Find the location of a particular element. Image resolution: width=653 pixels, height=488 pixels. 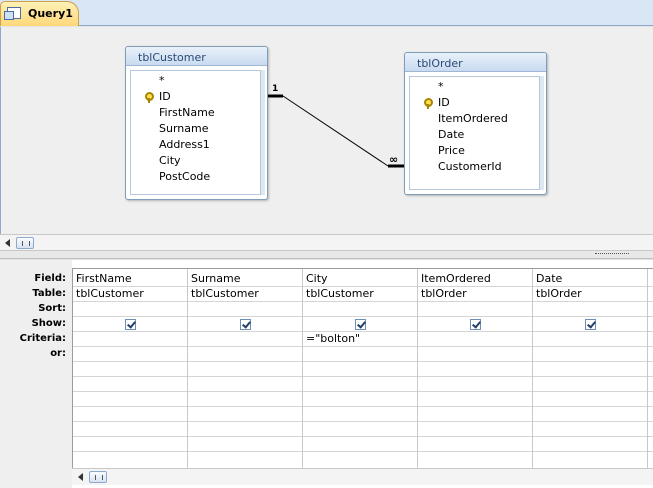

relationship-many-label: ∞ is located at coordinates (394, 159).